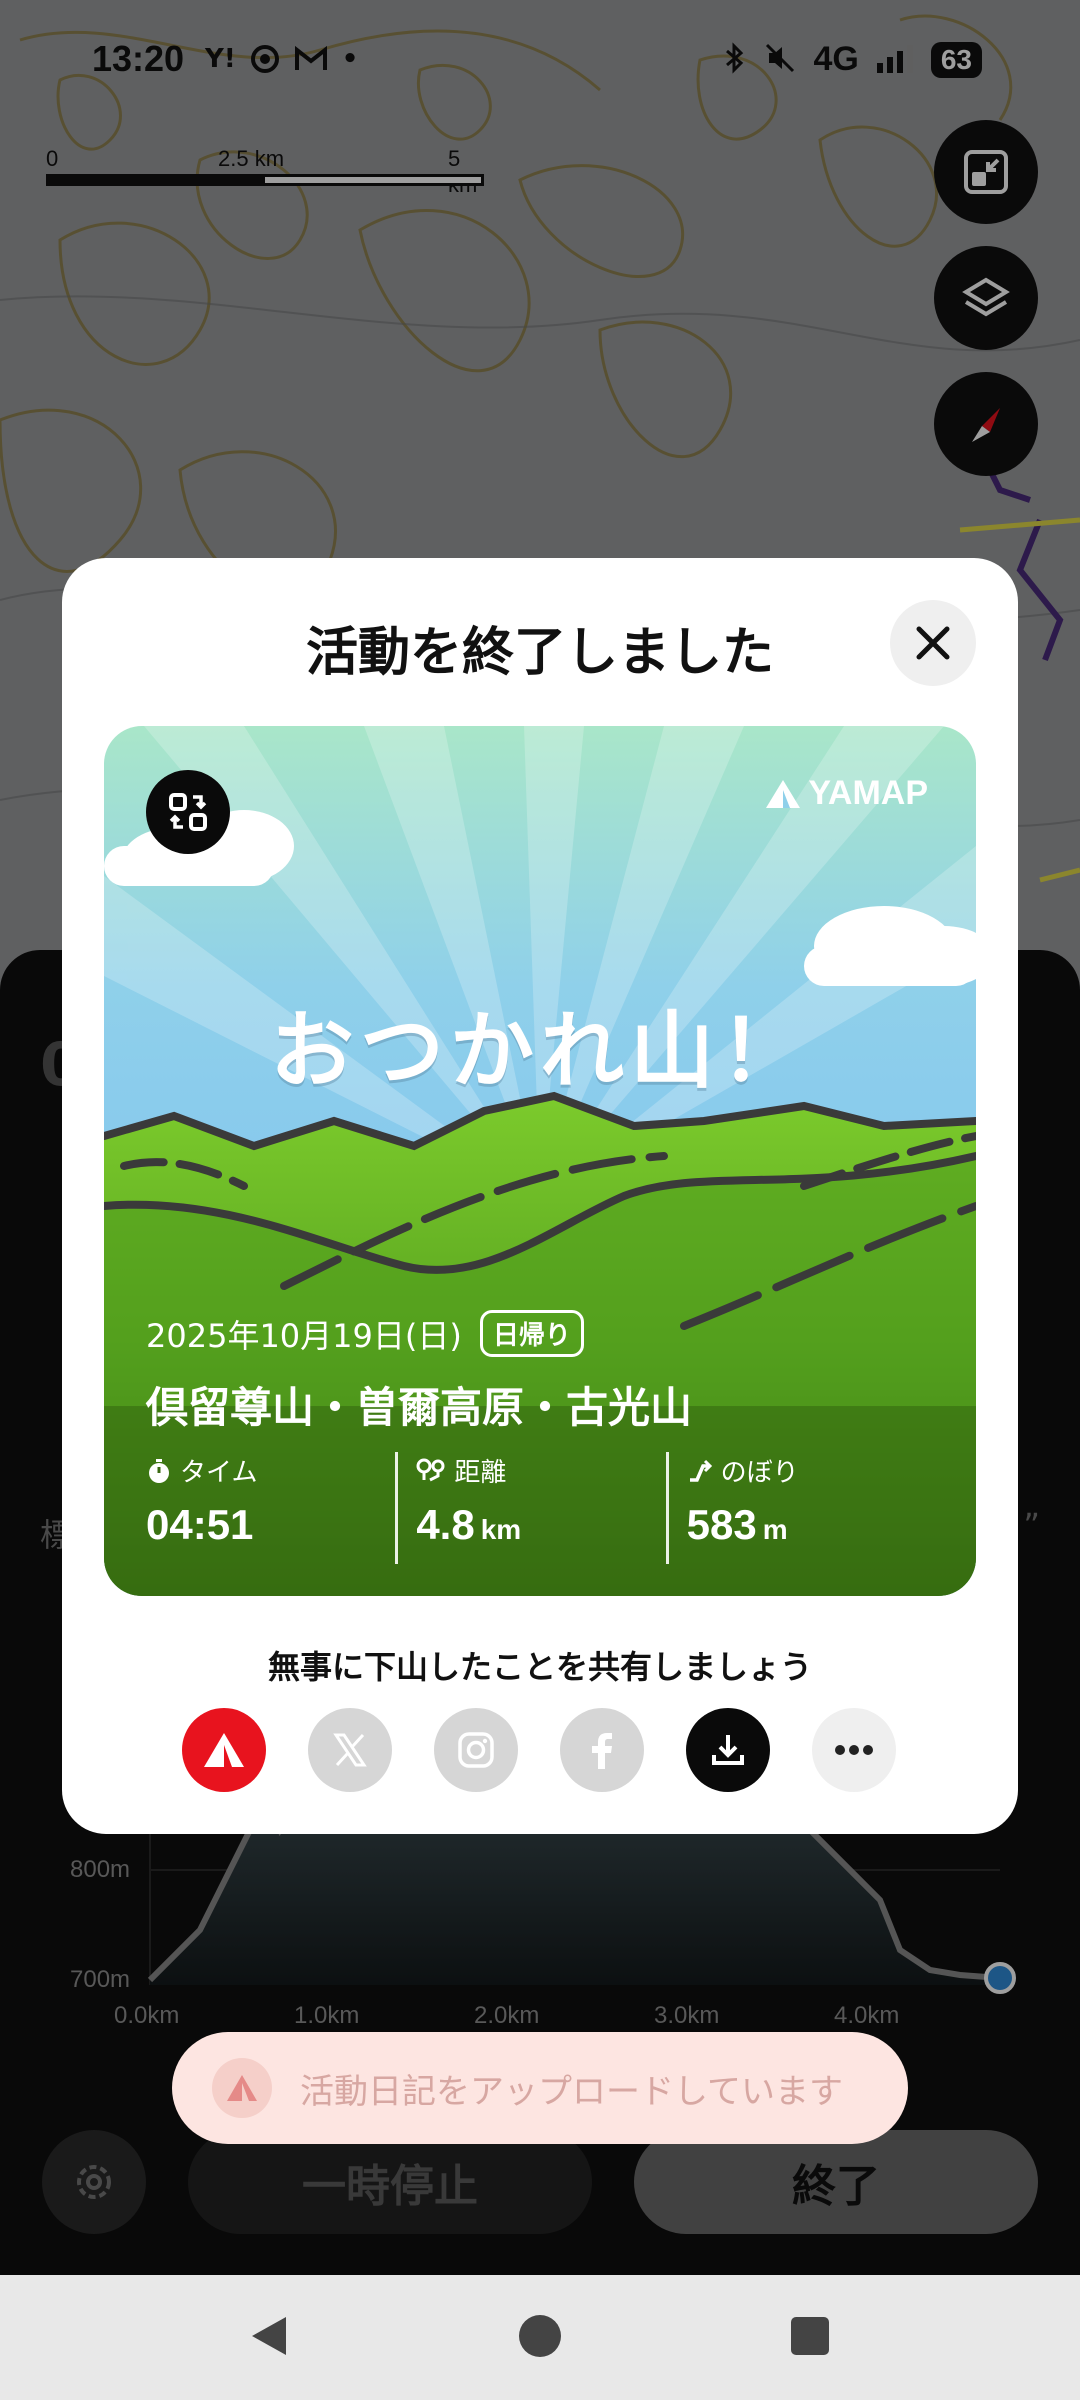 Image resolution: width=1080 pixels, height=2400 pixels. I want to click on share-prompt: 無事に下山したことを共有しましょう, so click(539, 1667).